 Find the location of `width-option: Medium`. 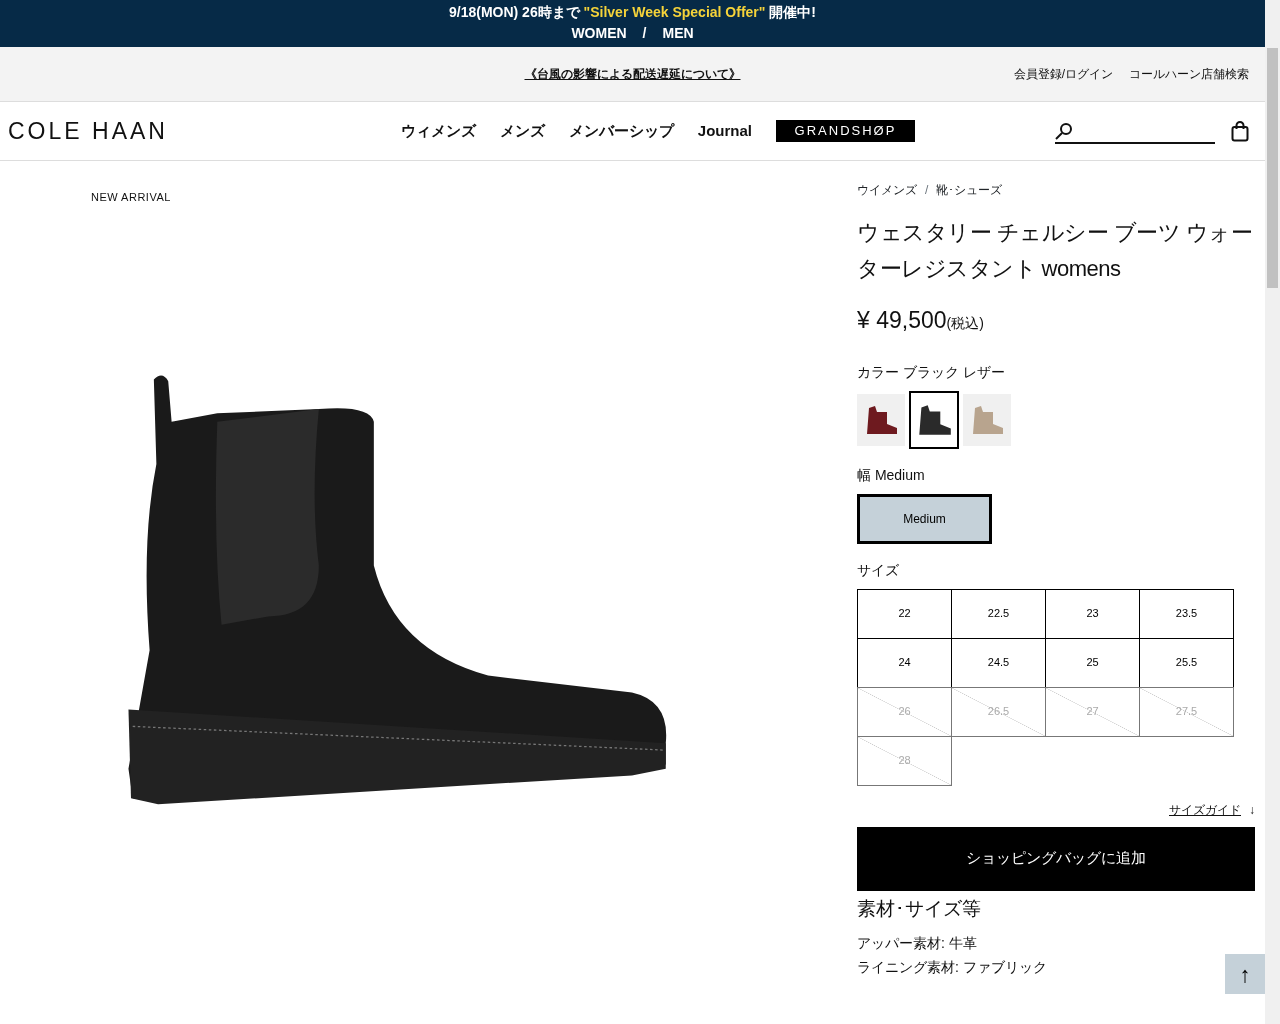

width-option: Medium is located at coordinates (924, 518).